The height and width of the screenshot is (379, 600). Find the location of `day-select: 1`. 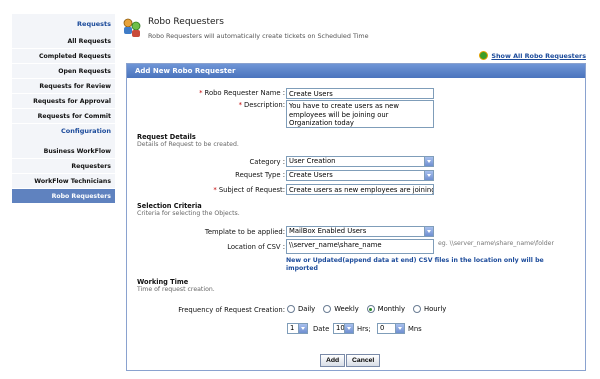

day-select: 1 is located at coordinates (297, 328).